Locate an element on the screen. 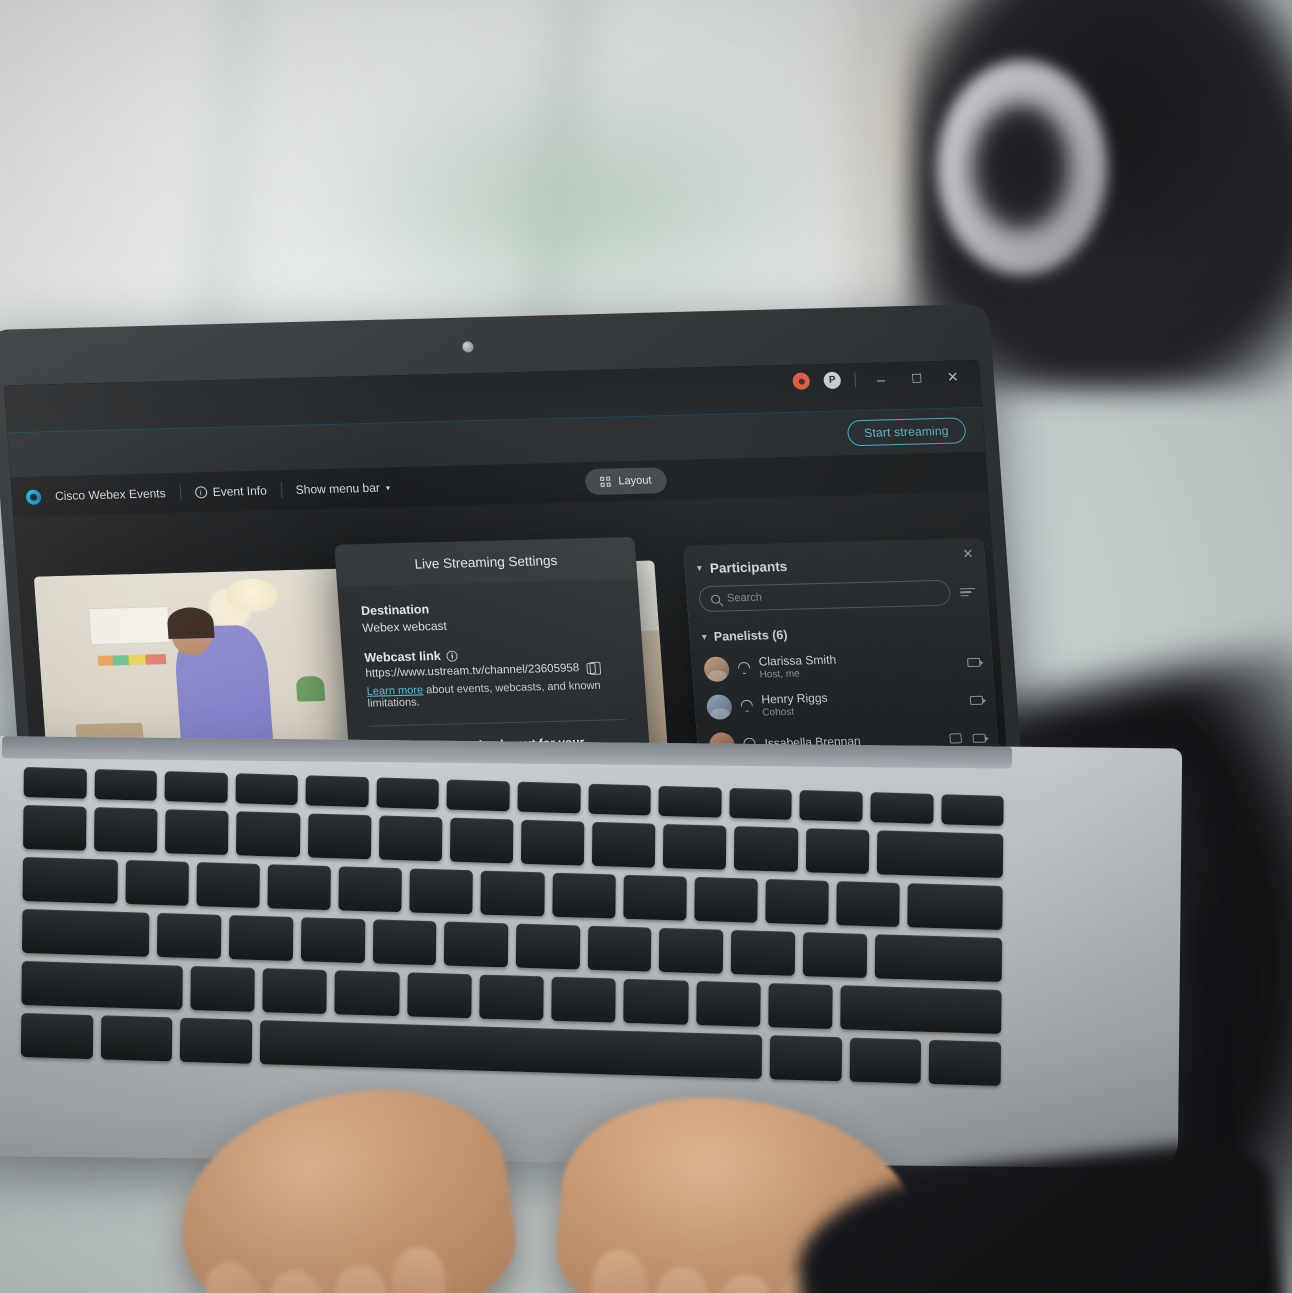 The width and height of the screenshot is (1292, 1293). search-placeholder: Search is located at coordinates (744, 598).